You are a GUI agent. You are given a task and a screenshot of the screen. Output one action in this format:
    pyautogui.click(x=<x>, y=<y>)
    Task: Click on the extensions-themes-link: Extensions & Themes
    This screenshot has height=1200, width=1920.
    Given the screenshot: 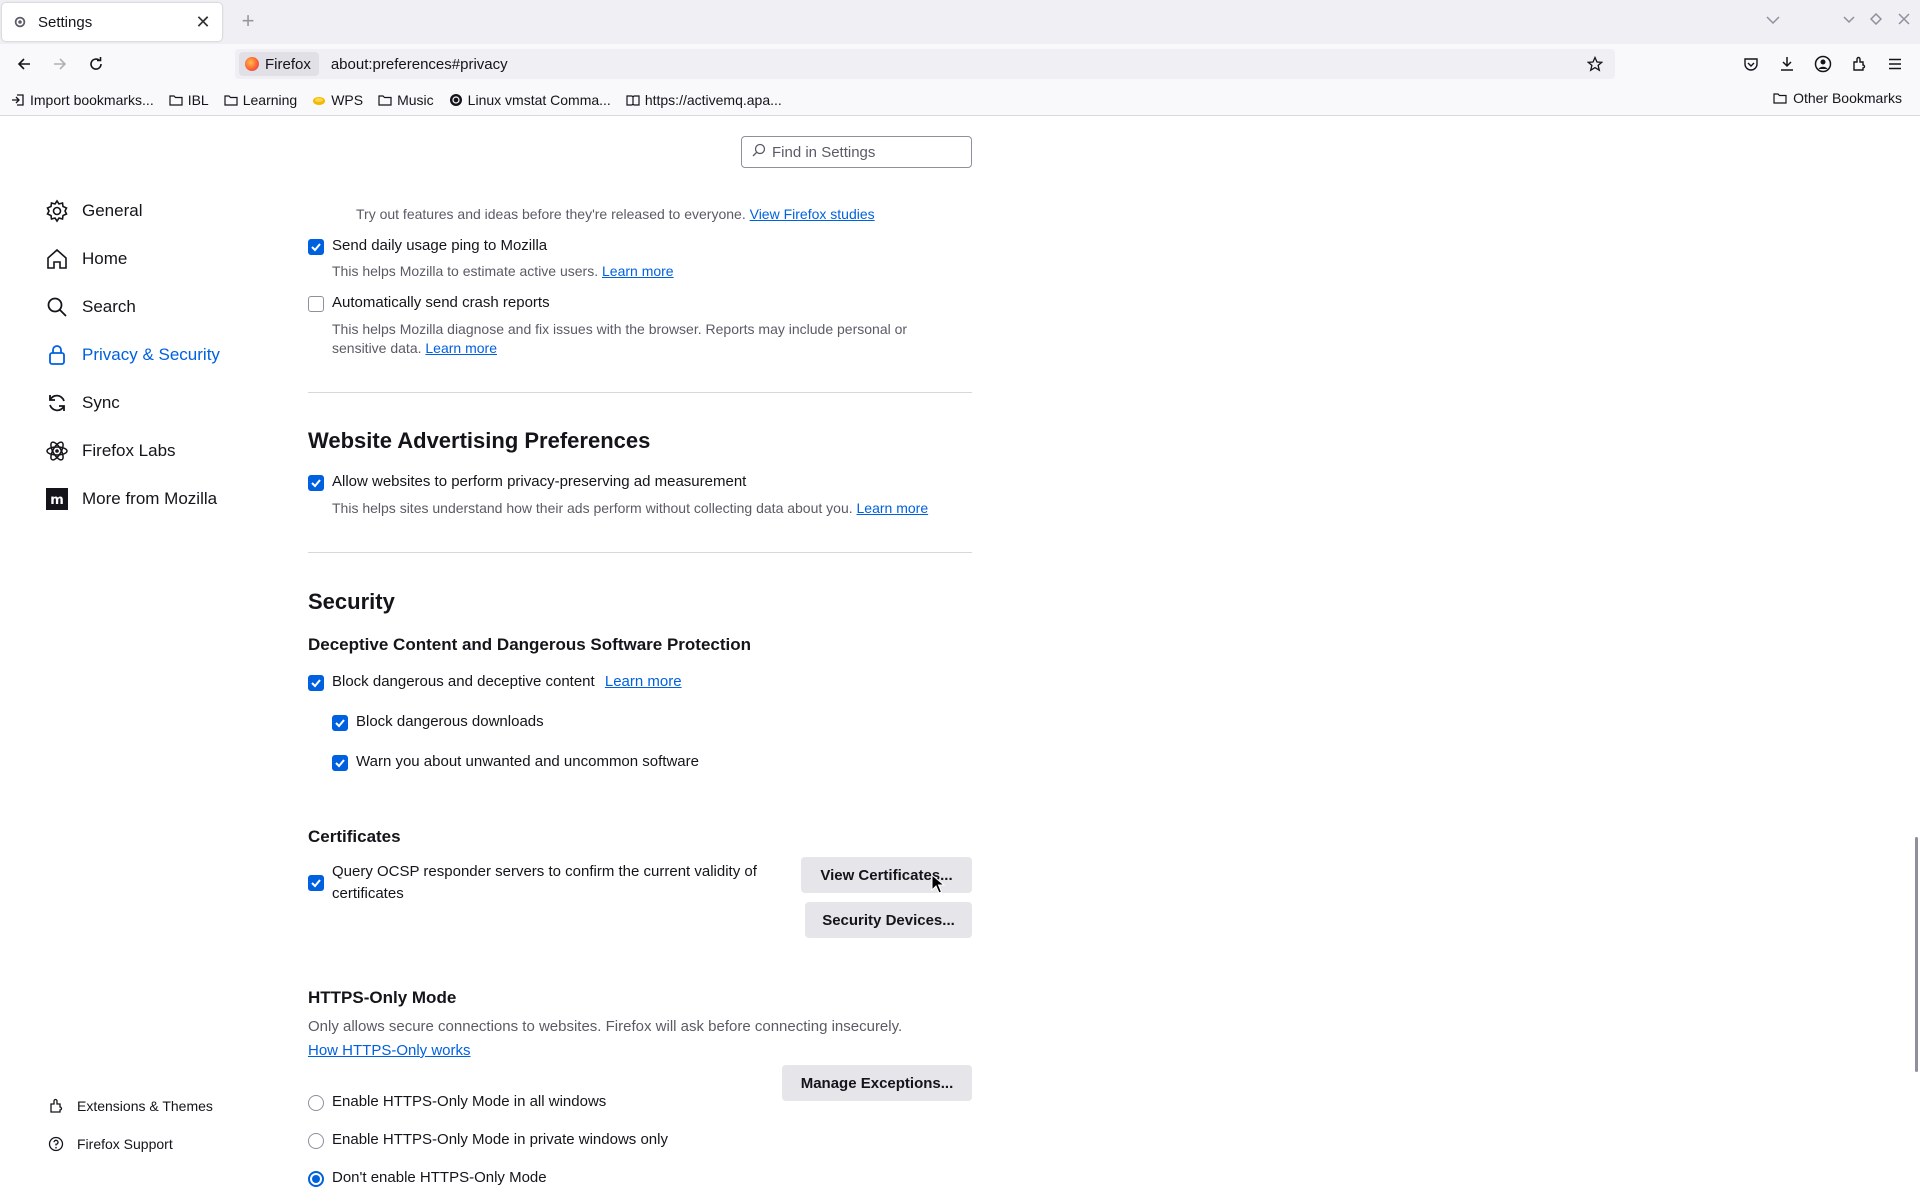 What is the action you would take?
    pyautogui.click(x=130, y=1106)
    